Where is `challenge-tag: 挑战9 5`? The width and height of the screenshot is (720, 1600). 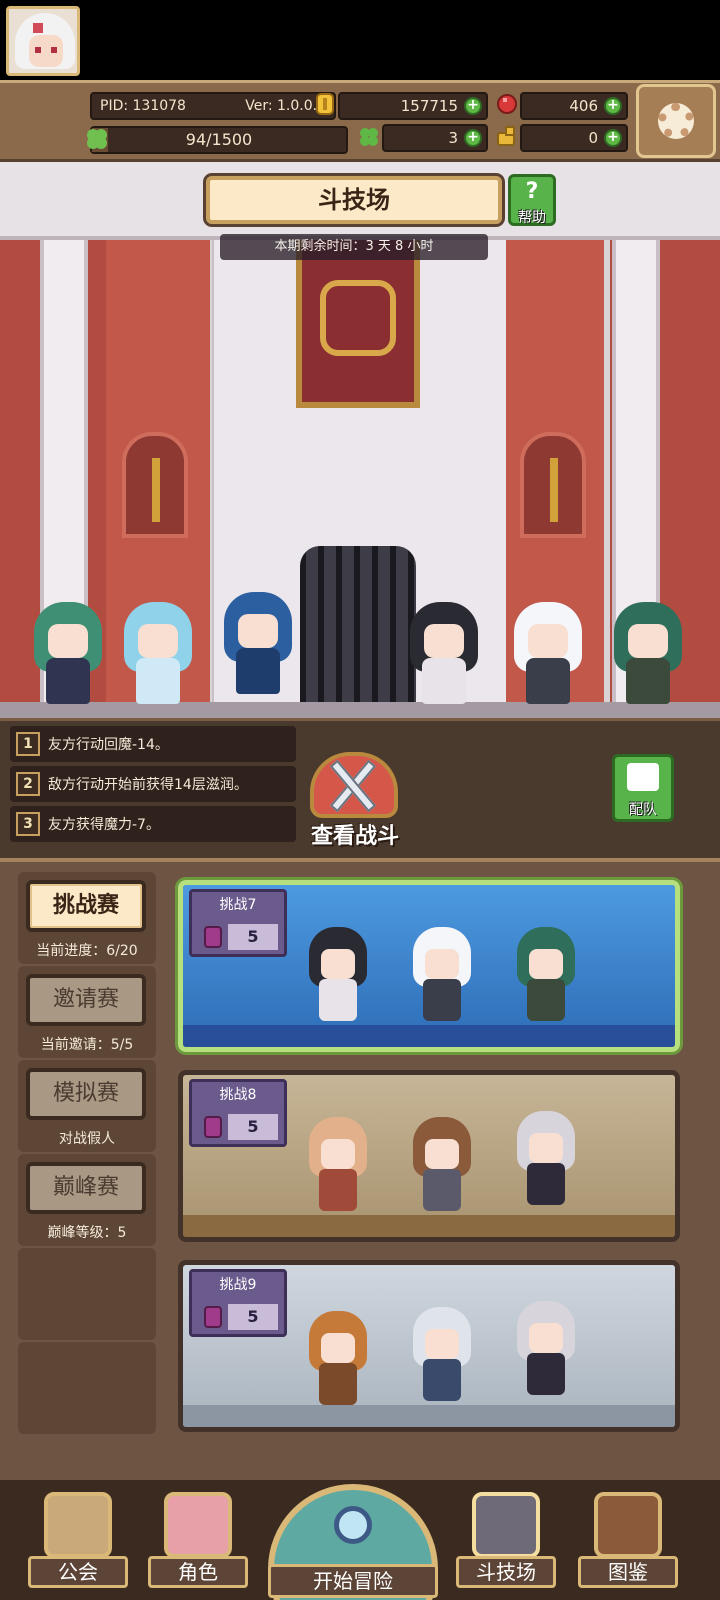
challenge-tag: 挑战9 5 is located at coordinates (238, 1303).